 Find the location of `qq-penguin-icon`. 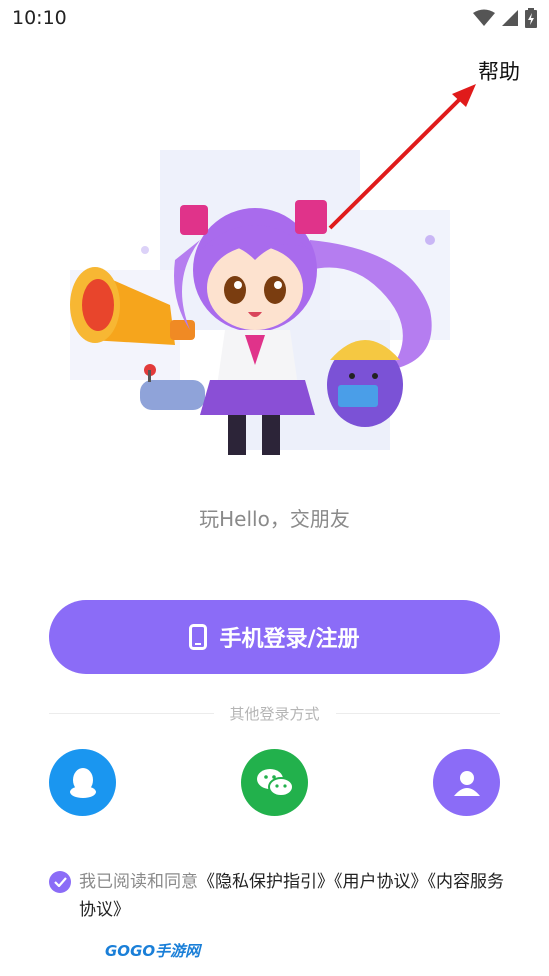

qq-penguin-icon is located at coordinates (82, 782).